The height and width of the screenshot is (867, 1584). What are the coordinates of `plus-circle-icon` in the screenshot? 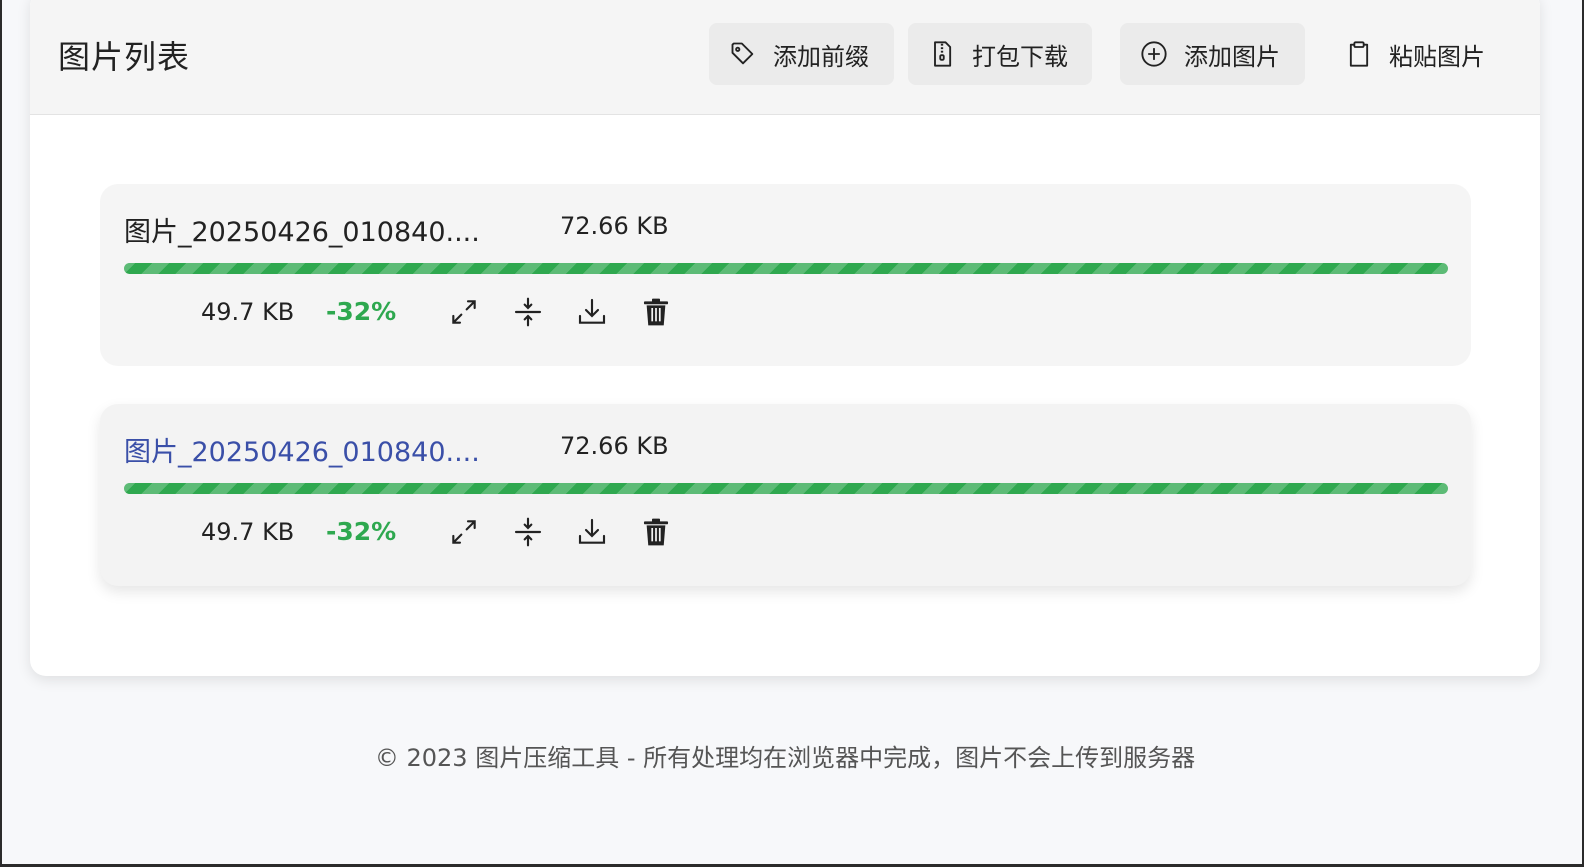 It's located at (1154, 54).